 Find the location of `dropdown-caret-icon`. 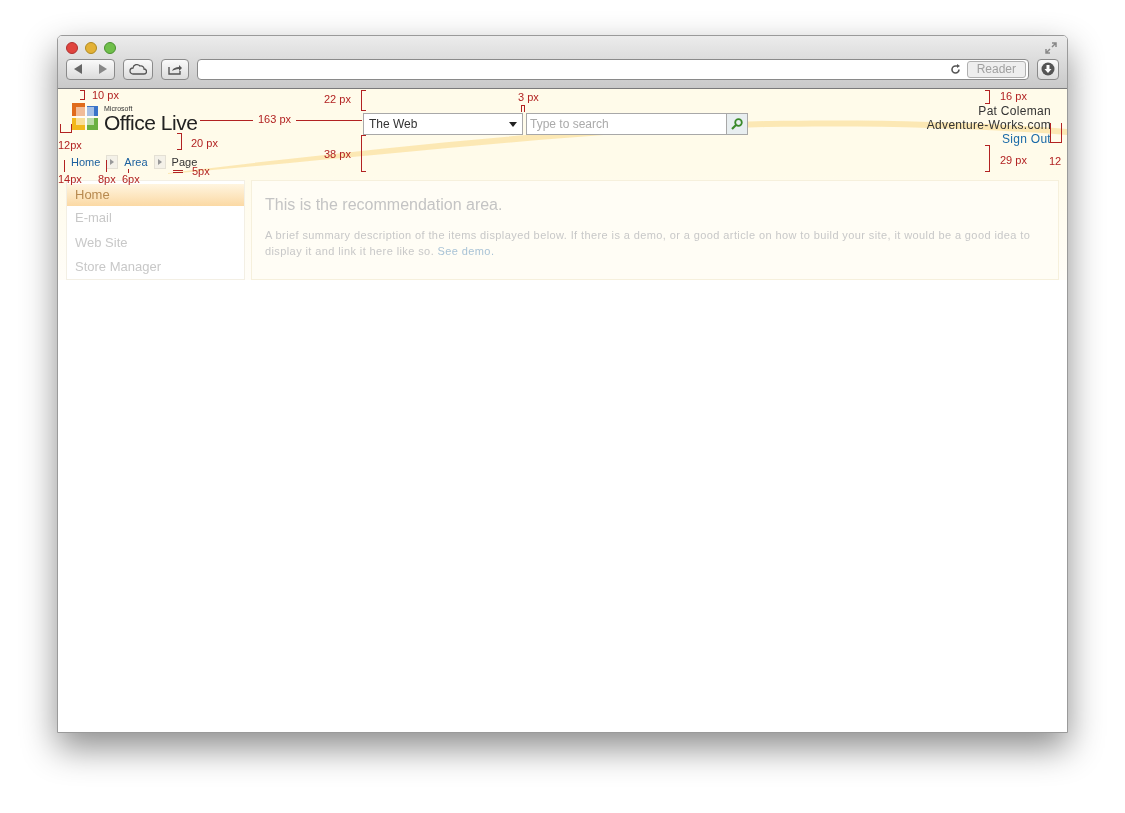

dropdown-caret-icon is located at coordinates (513, 124).